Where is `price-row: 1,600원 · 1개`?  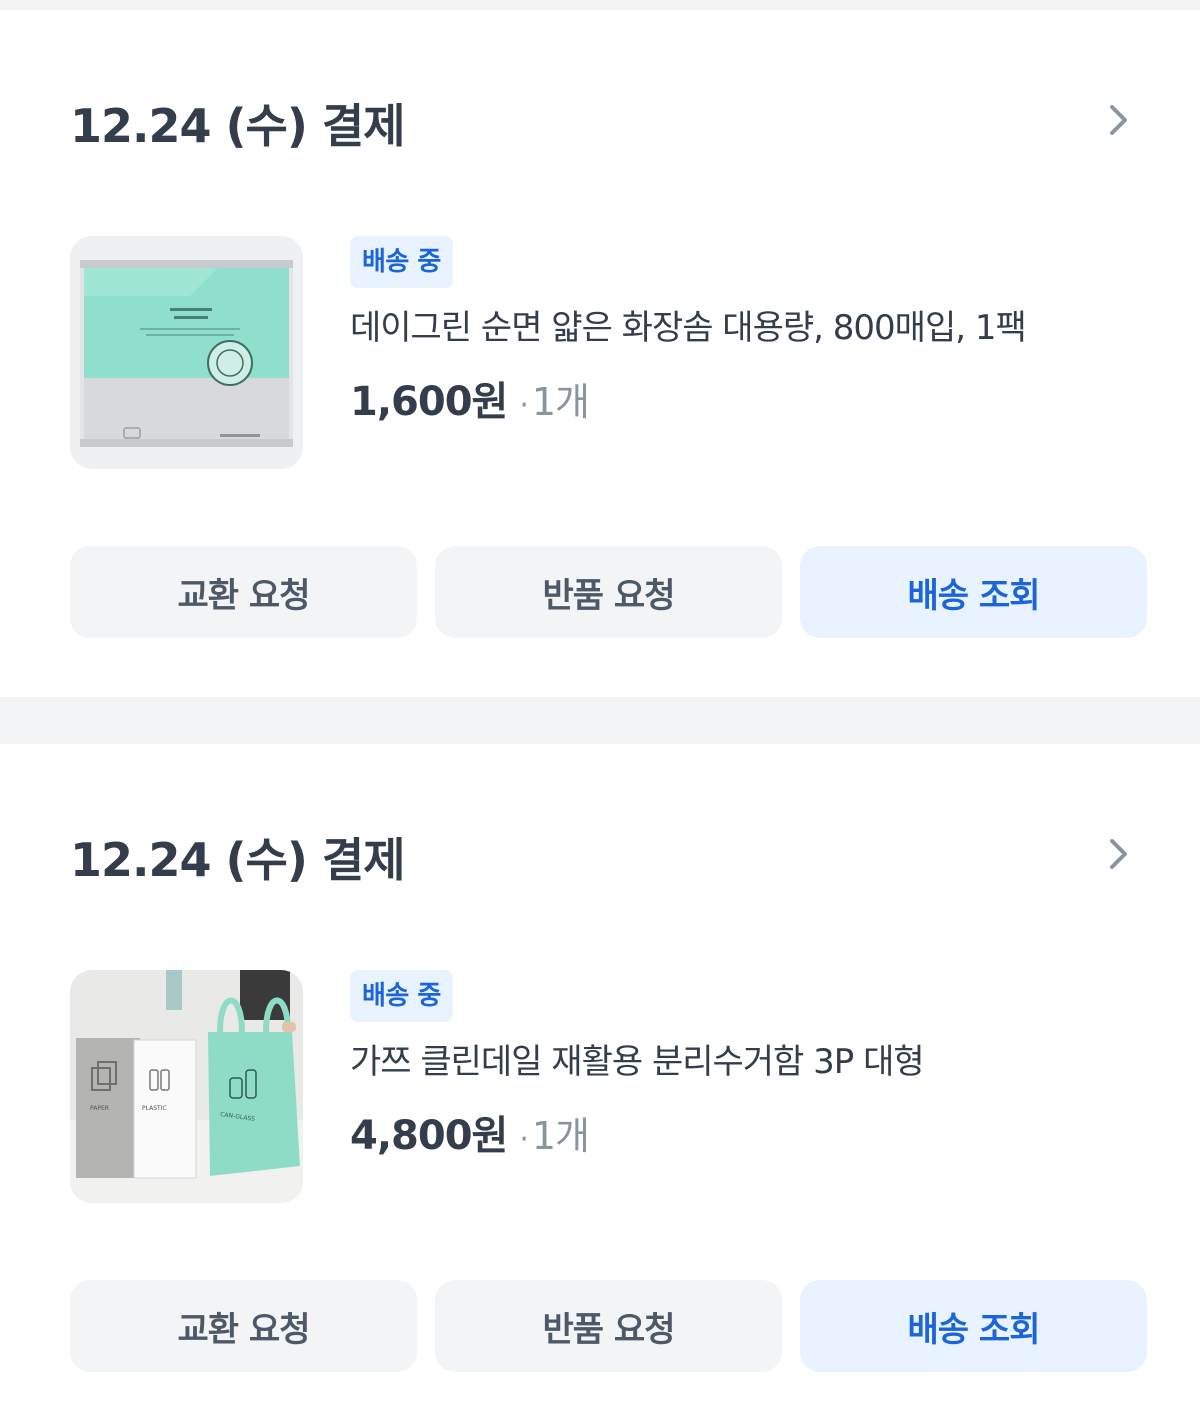
price-row: 1,600원 · 1개 is located at coordinates (470, 402).